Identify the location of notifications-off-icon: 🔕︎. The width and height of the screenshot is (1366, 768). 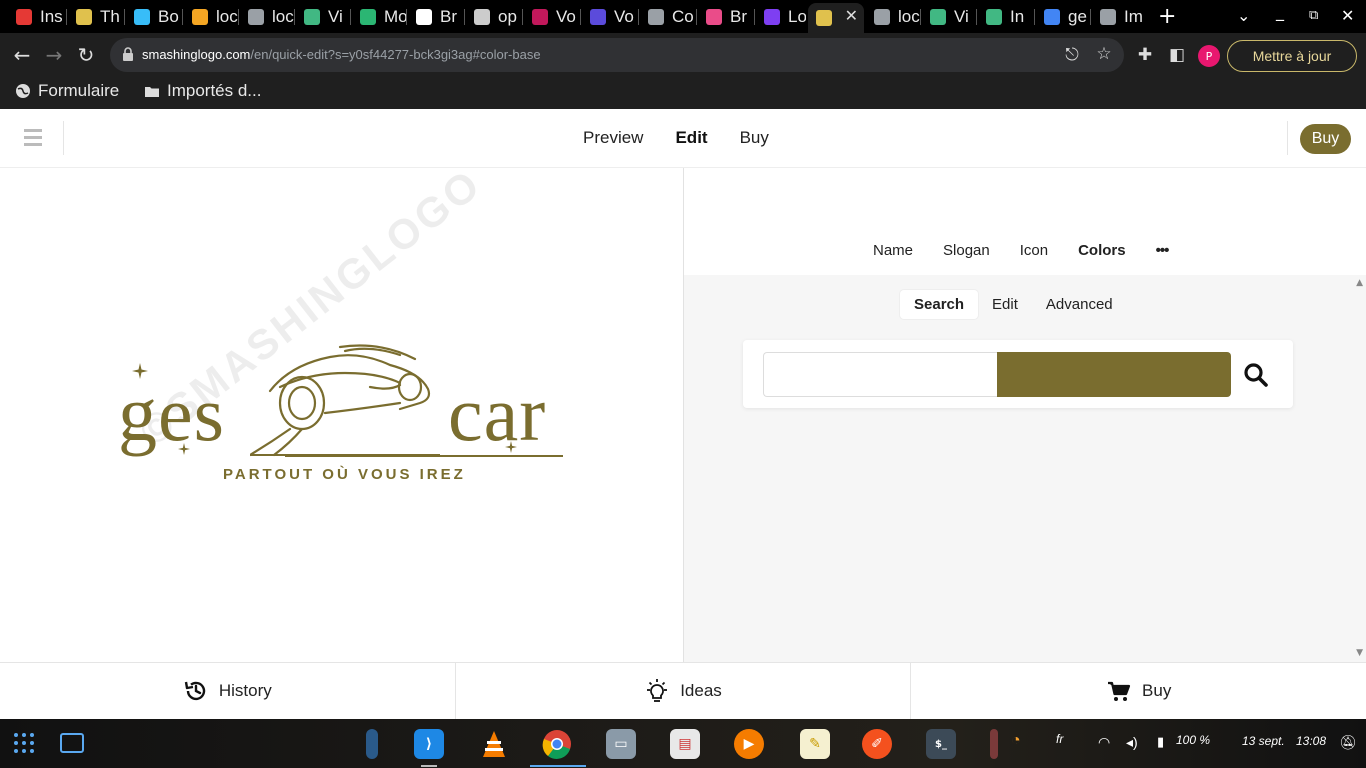
(1348, 742).